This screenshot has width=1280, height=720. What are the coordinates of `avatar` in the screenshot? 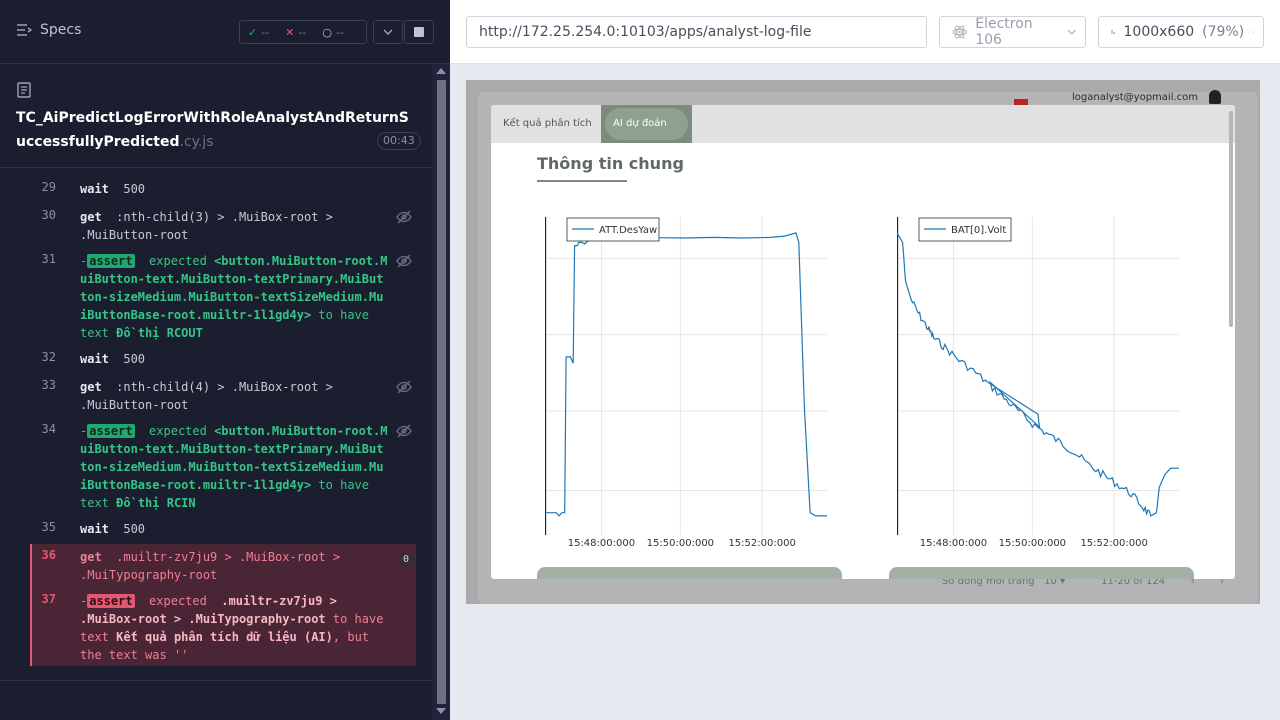 It's located at (1215, 97).